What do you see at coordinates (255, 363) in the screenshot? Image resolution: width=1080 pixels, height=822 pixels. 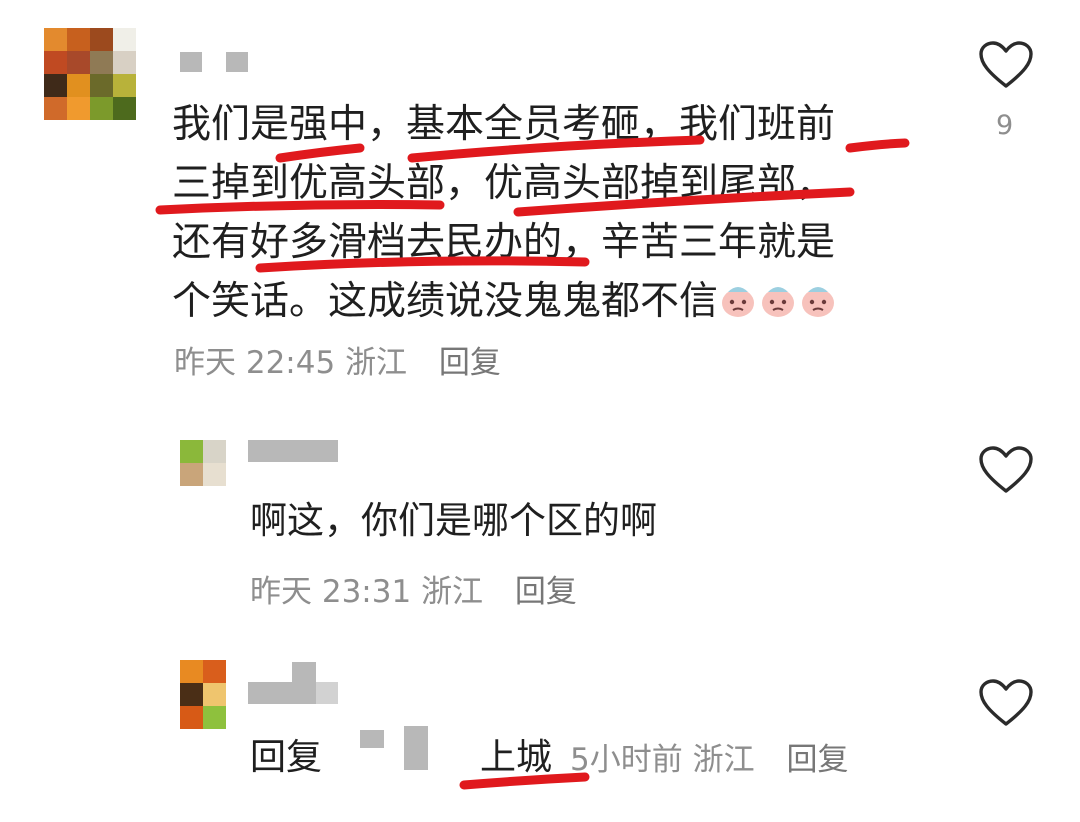 I see `comment-time: 昨天 22:45` at bounding box center [255, 363].